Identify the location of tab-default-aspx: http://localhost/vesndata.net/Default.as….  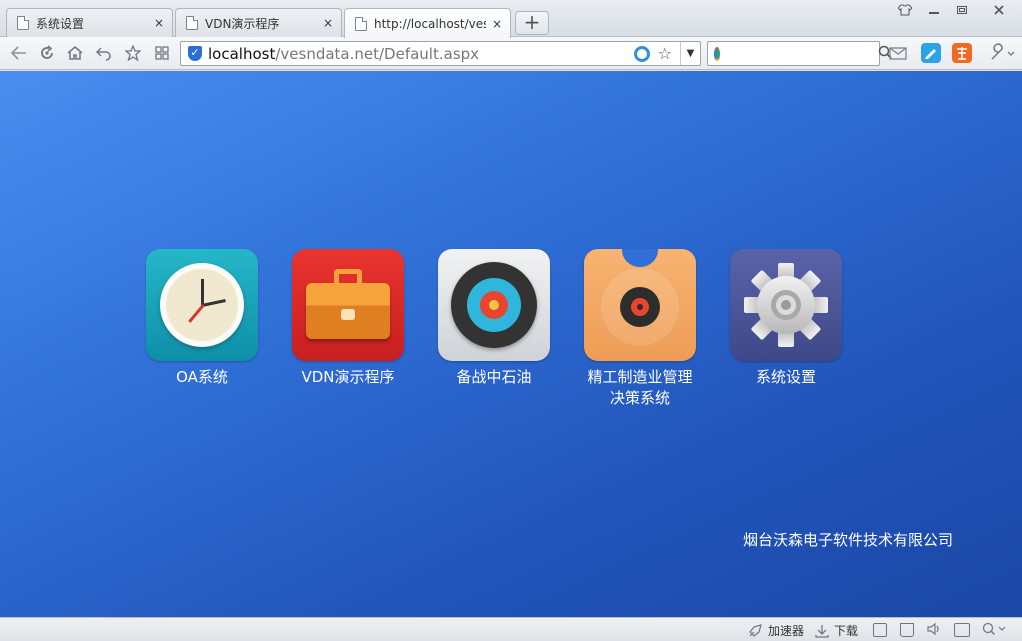
(427, 23).